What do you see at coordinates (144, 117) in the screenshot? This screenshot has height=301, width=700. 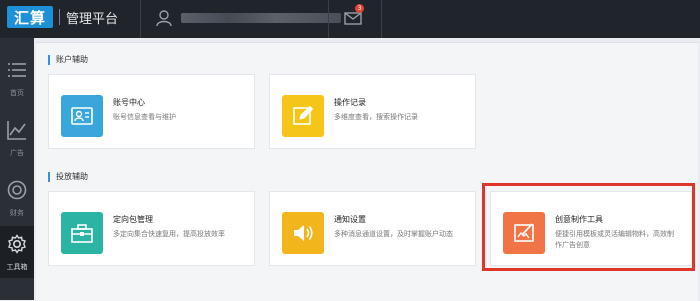 I see `card-description: 账号信息查看与维护` at bounding box center [144, 117].